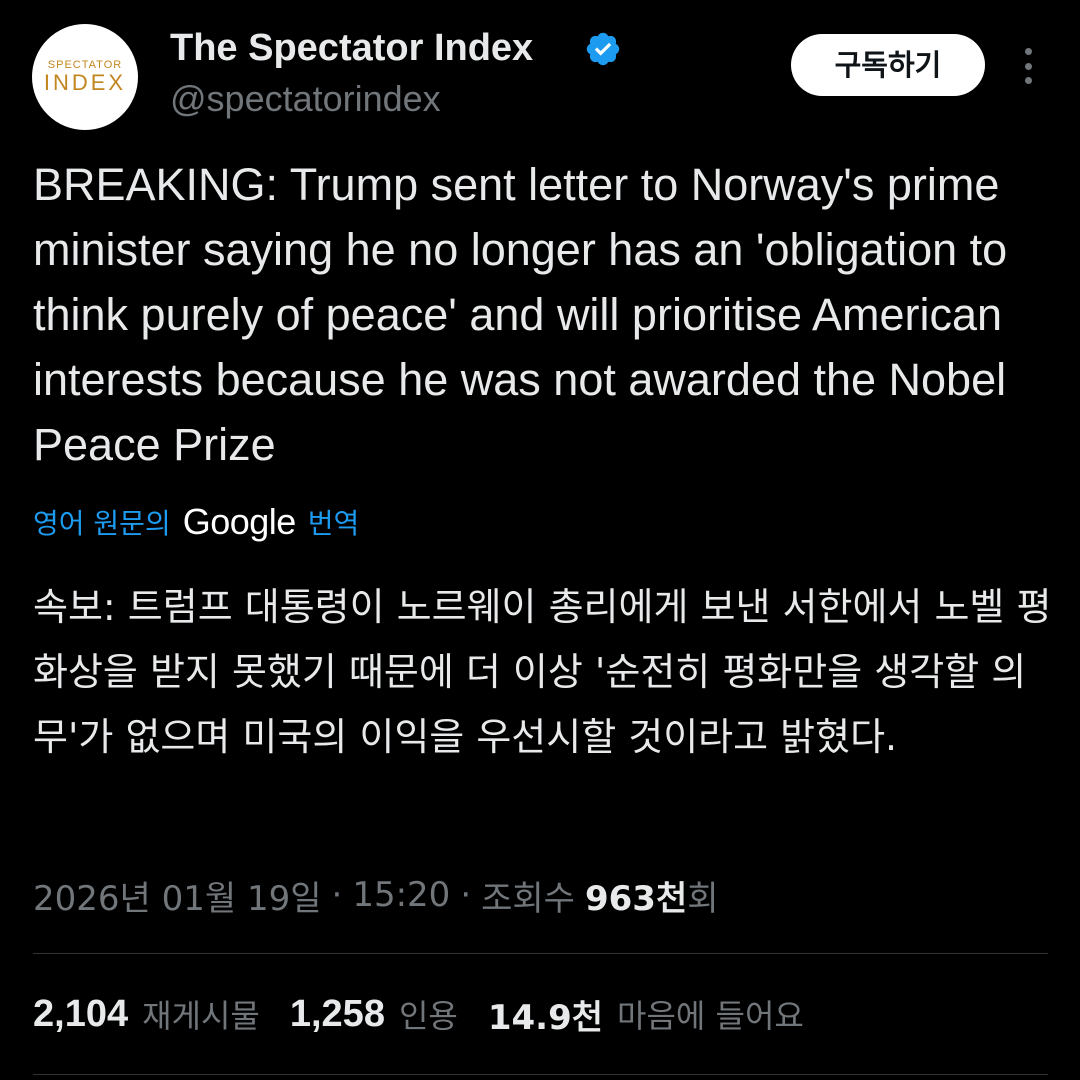  I want to click on translate-prefix: 영어 원문의, so click(102, 523).